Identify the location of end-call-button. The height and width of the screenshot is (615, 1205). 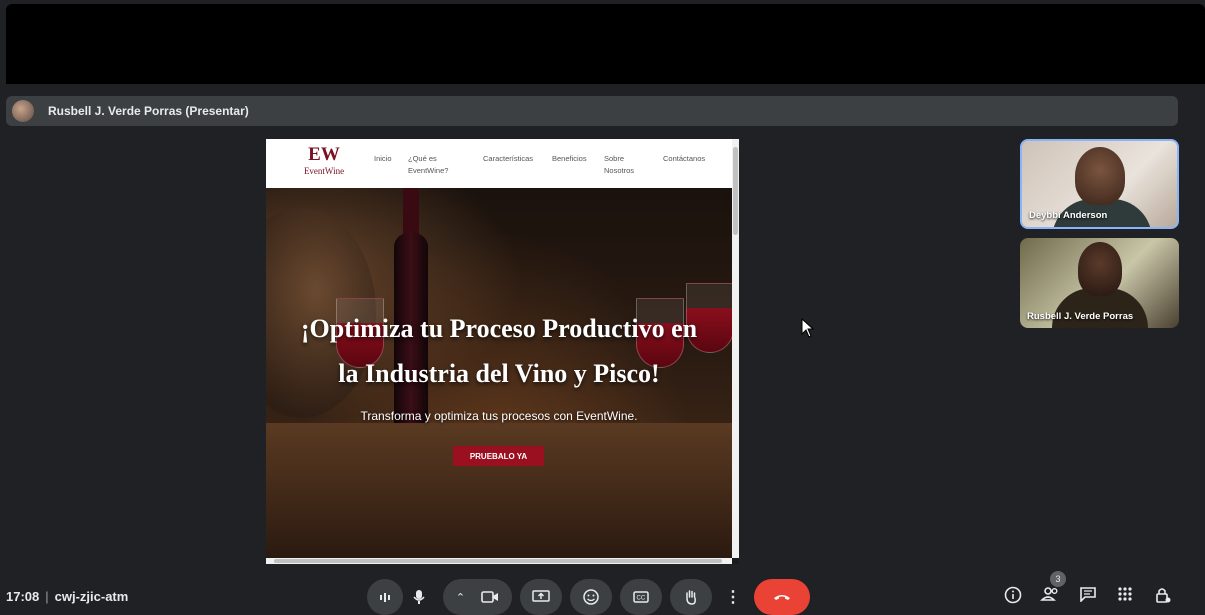
(782, 597).